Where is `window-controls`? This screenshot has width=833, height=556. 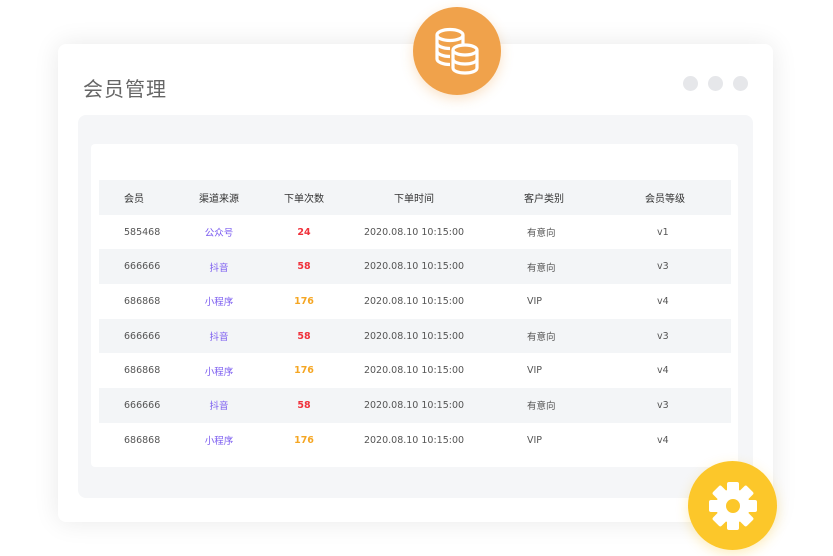 window-controls is located at coordinates (715, 83).